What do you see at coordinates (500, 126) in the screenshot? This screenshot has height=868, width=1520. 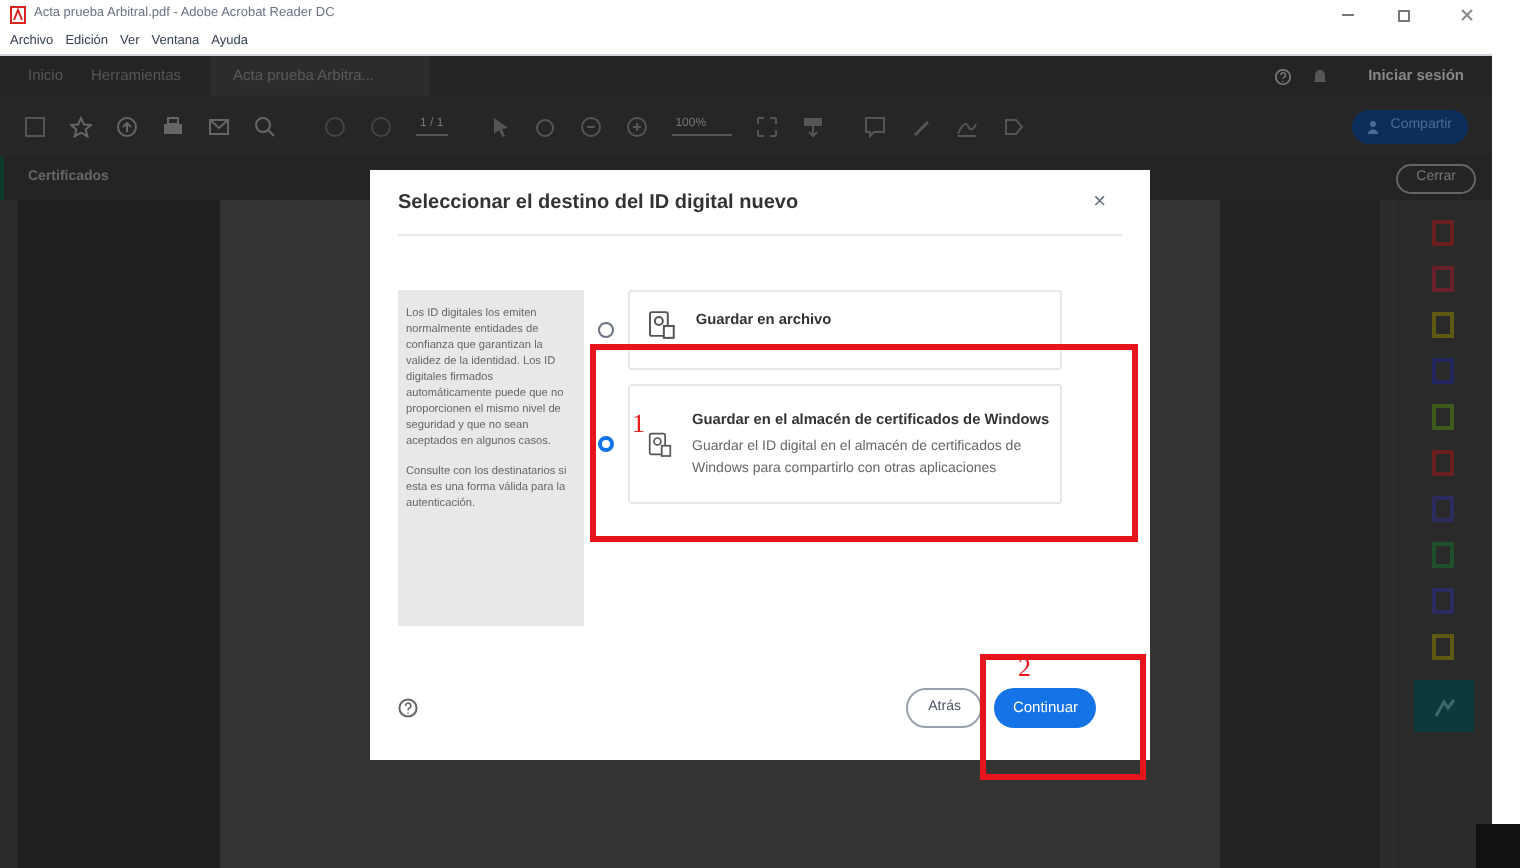 I see `cursor-icon` at bounding box center [500, 126].